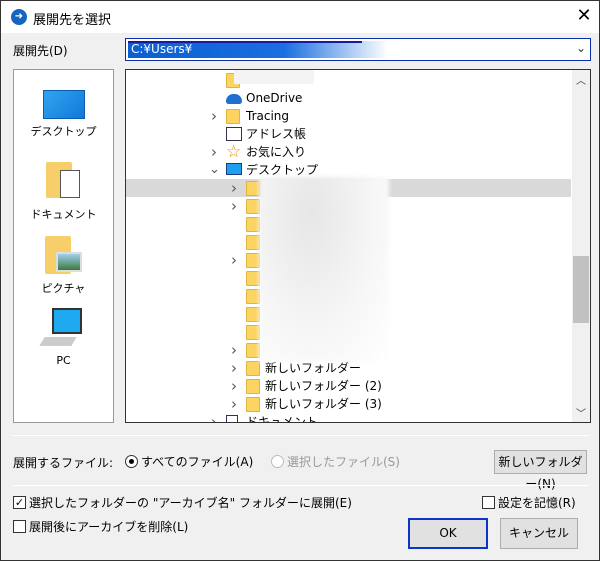 The image size is (600, 561). Describe the element at coordinates (323, 404) in the screenshot. I see `tree-item-label: 新しいフォルダー (3)` at that location.